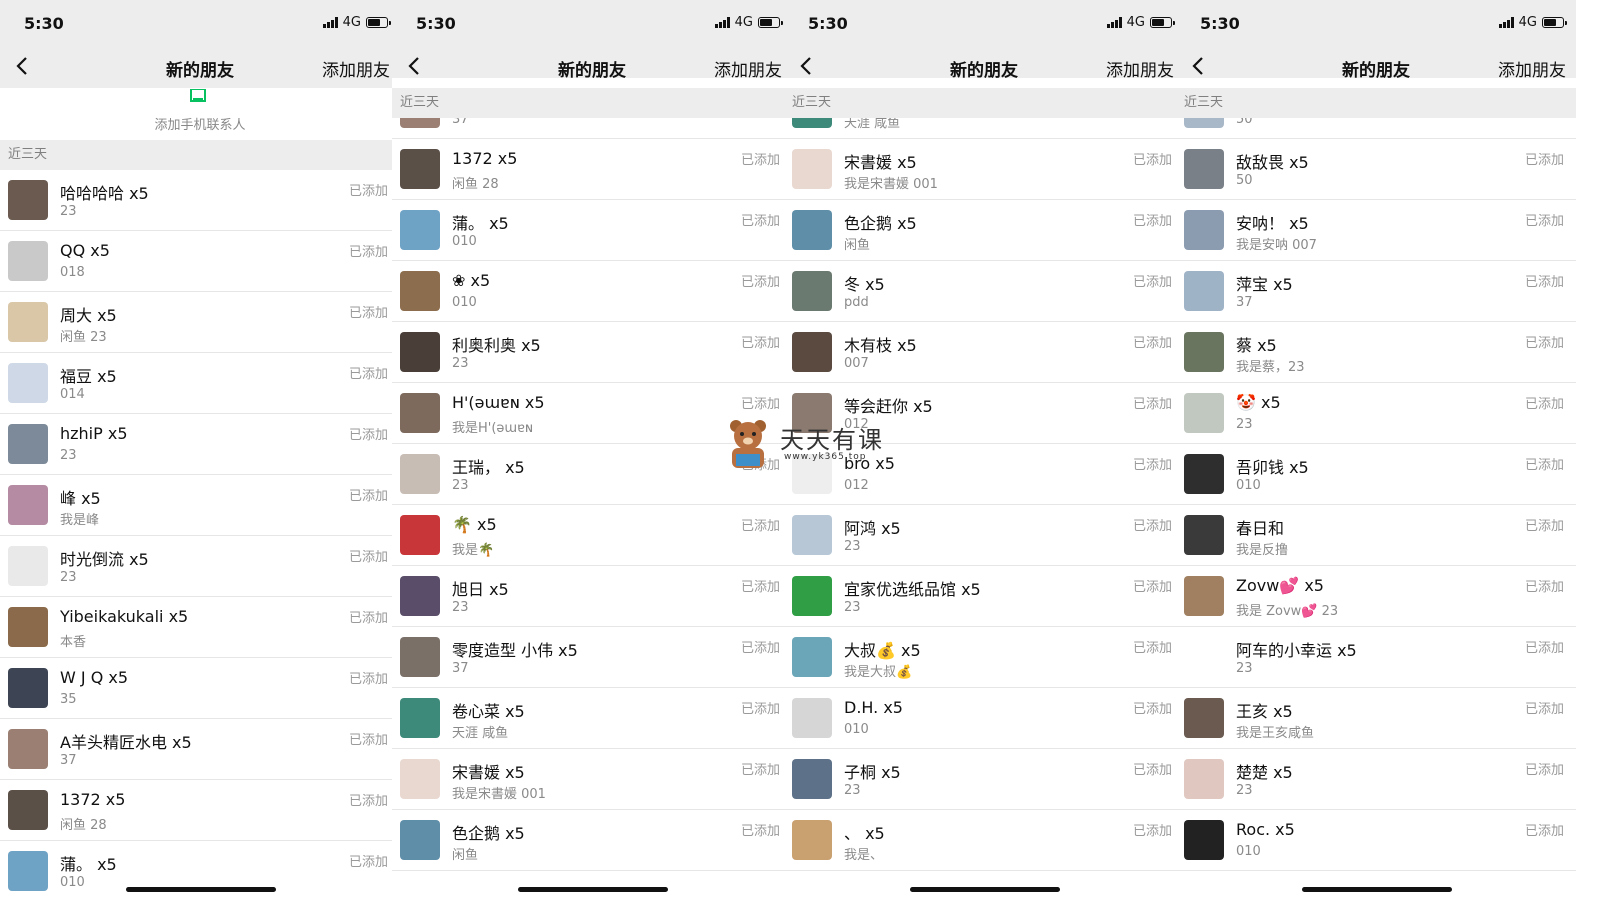  Describe the element at coordinates (984, 596) in the screenshot. I see `contact-row: 宜家优选纸品馆 x5 23 已添加` at that location.